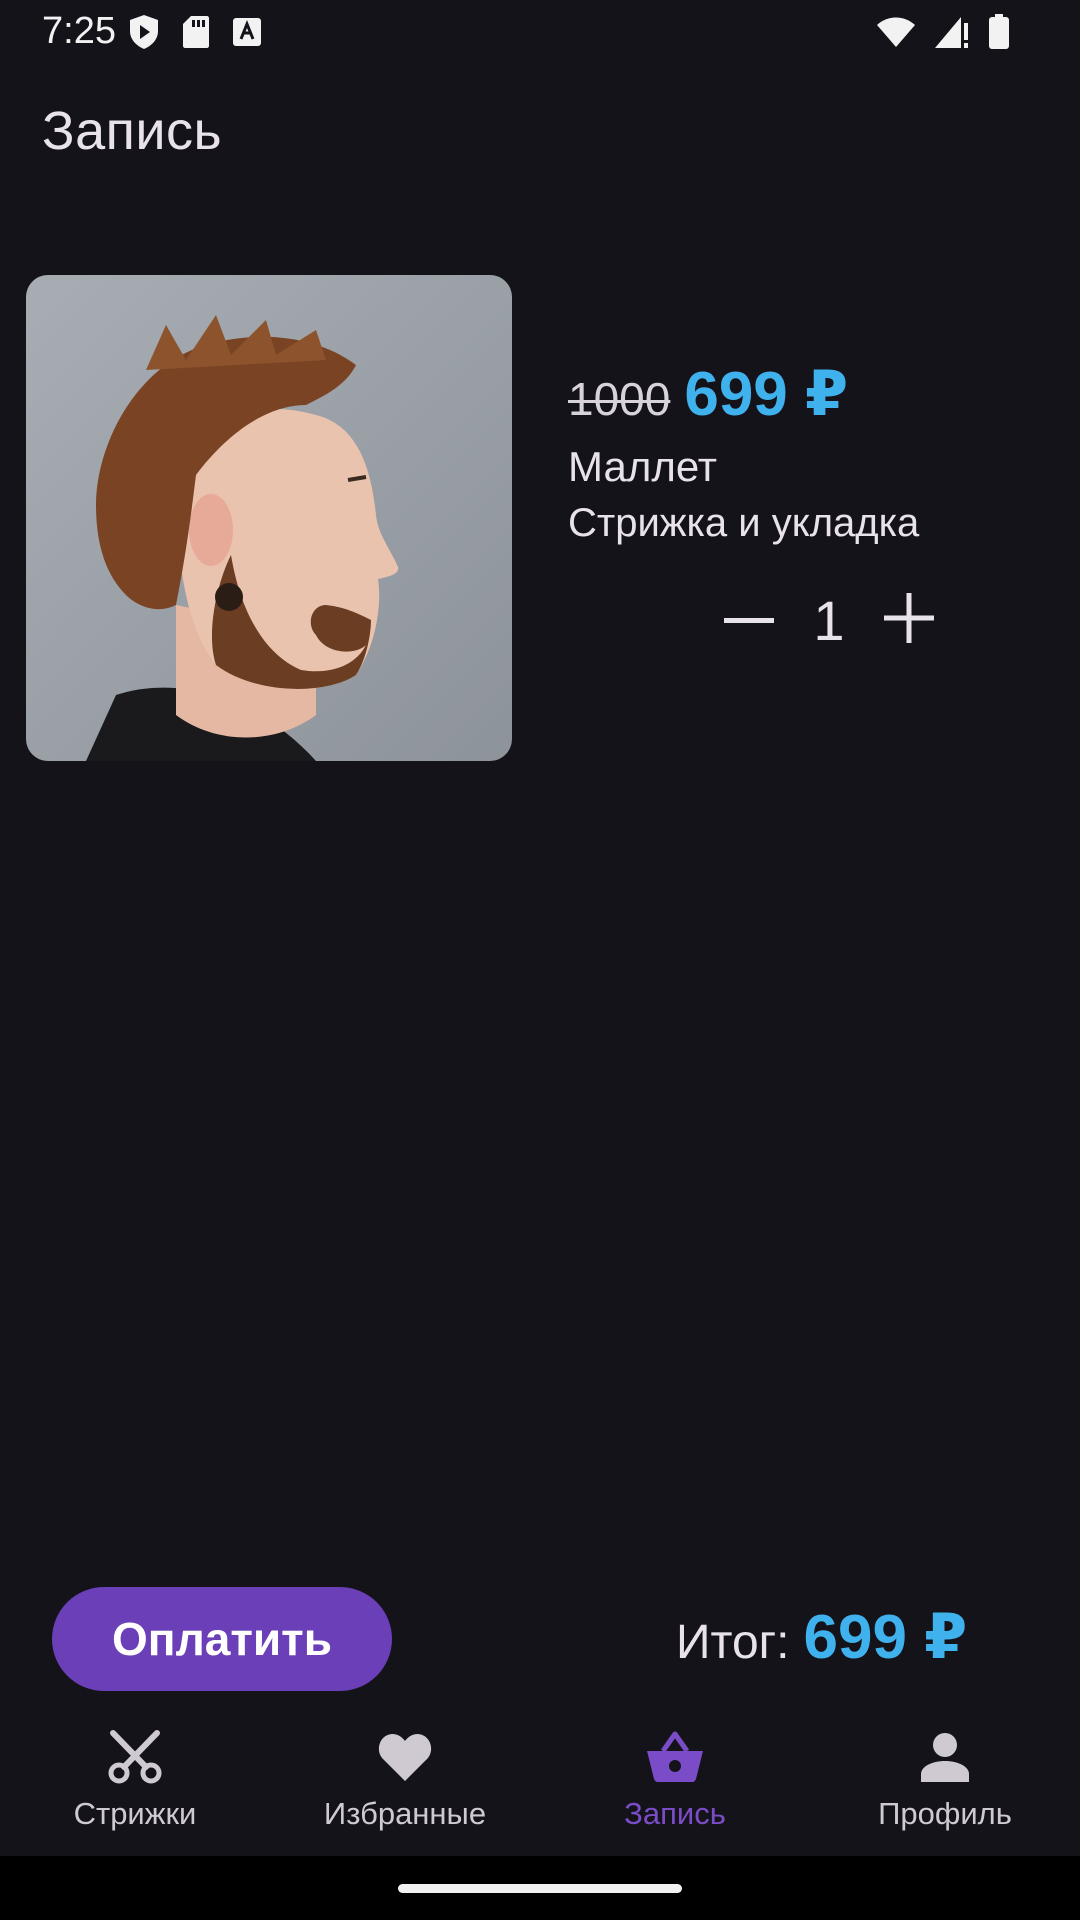 This screenshot has height=1920, width=1080. Describe the element at coordinates (79, 31) in the screenshot. I see `status-time: 7:25` at that location.